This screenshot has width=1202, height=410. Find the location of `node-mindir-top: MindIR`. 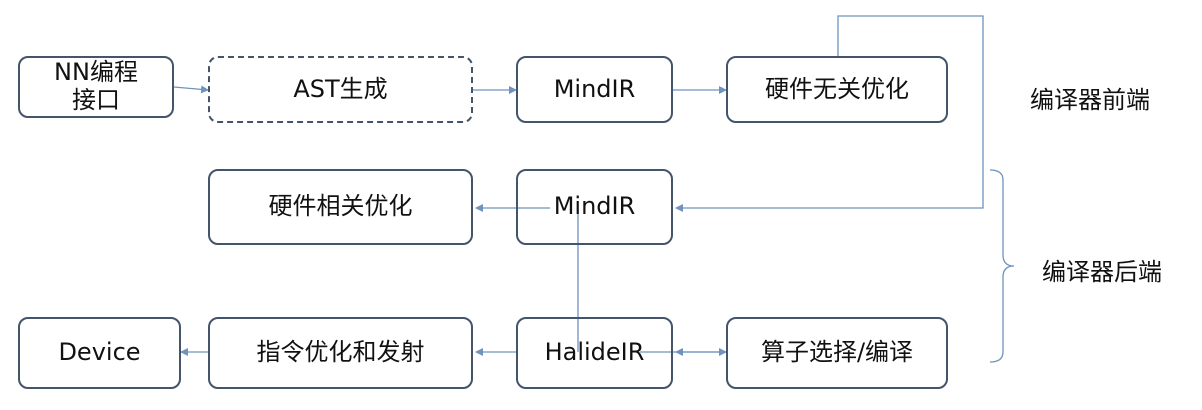

node-mindir-top: MindIR is located at coordinates (594, 89).